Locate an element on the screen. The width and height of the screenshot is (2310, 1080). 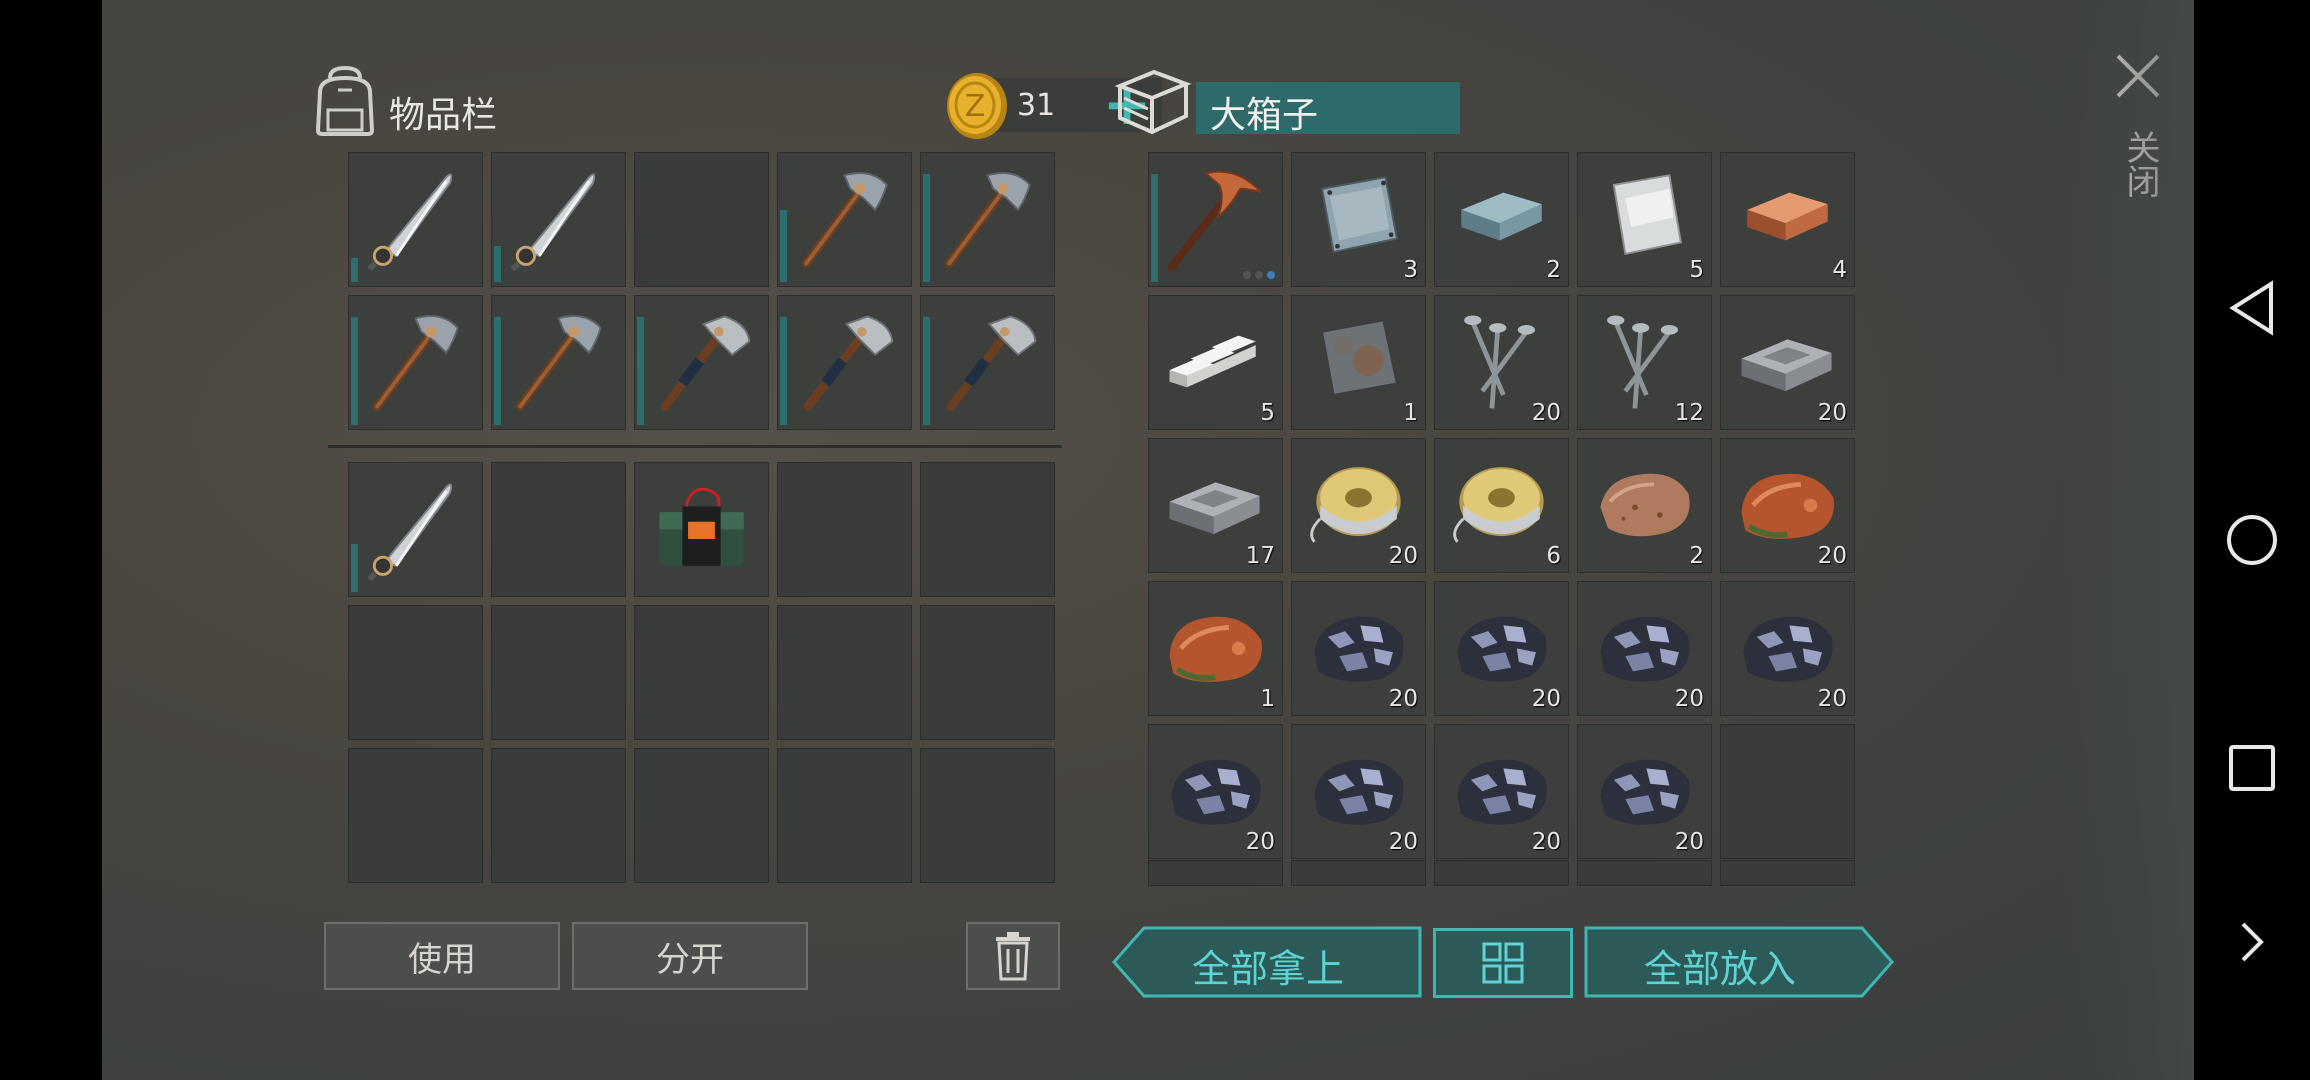
recents-button is located at coordinates (2252, 768).